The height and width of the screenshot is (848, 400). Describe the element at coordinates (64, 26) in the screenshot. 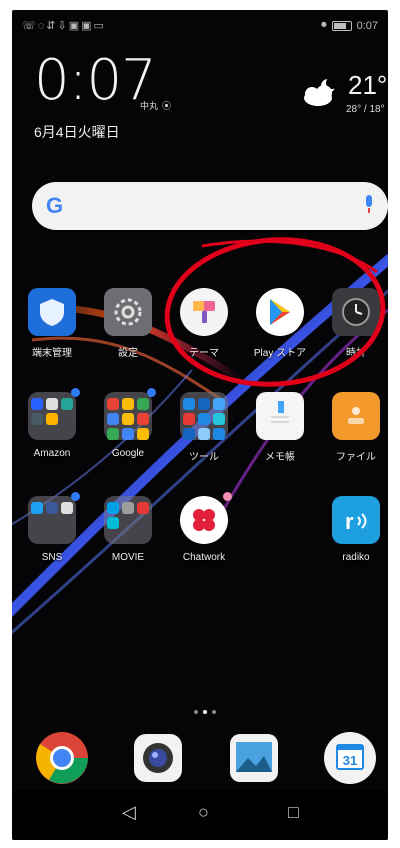

I see `status-notification-icons: ☏◌⇵⇩▣▣▭` at that location.